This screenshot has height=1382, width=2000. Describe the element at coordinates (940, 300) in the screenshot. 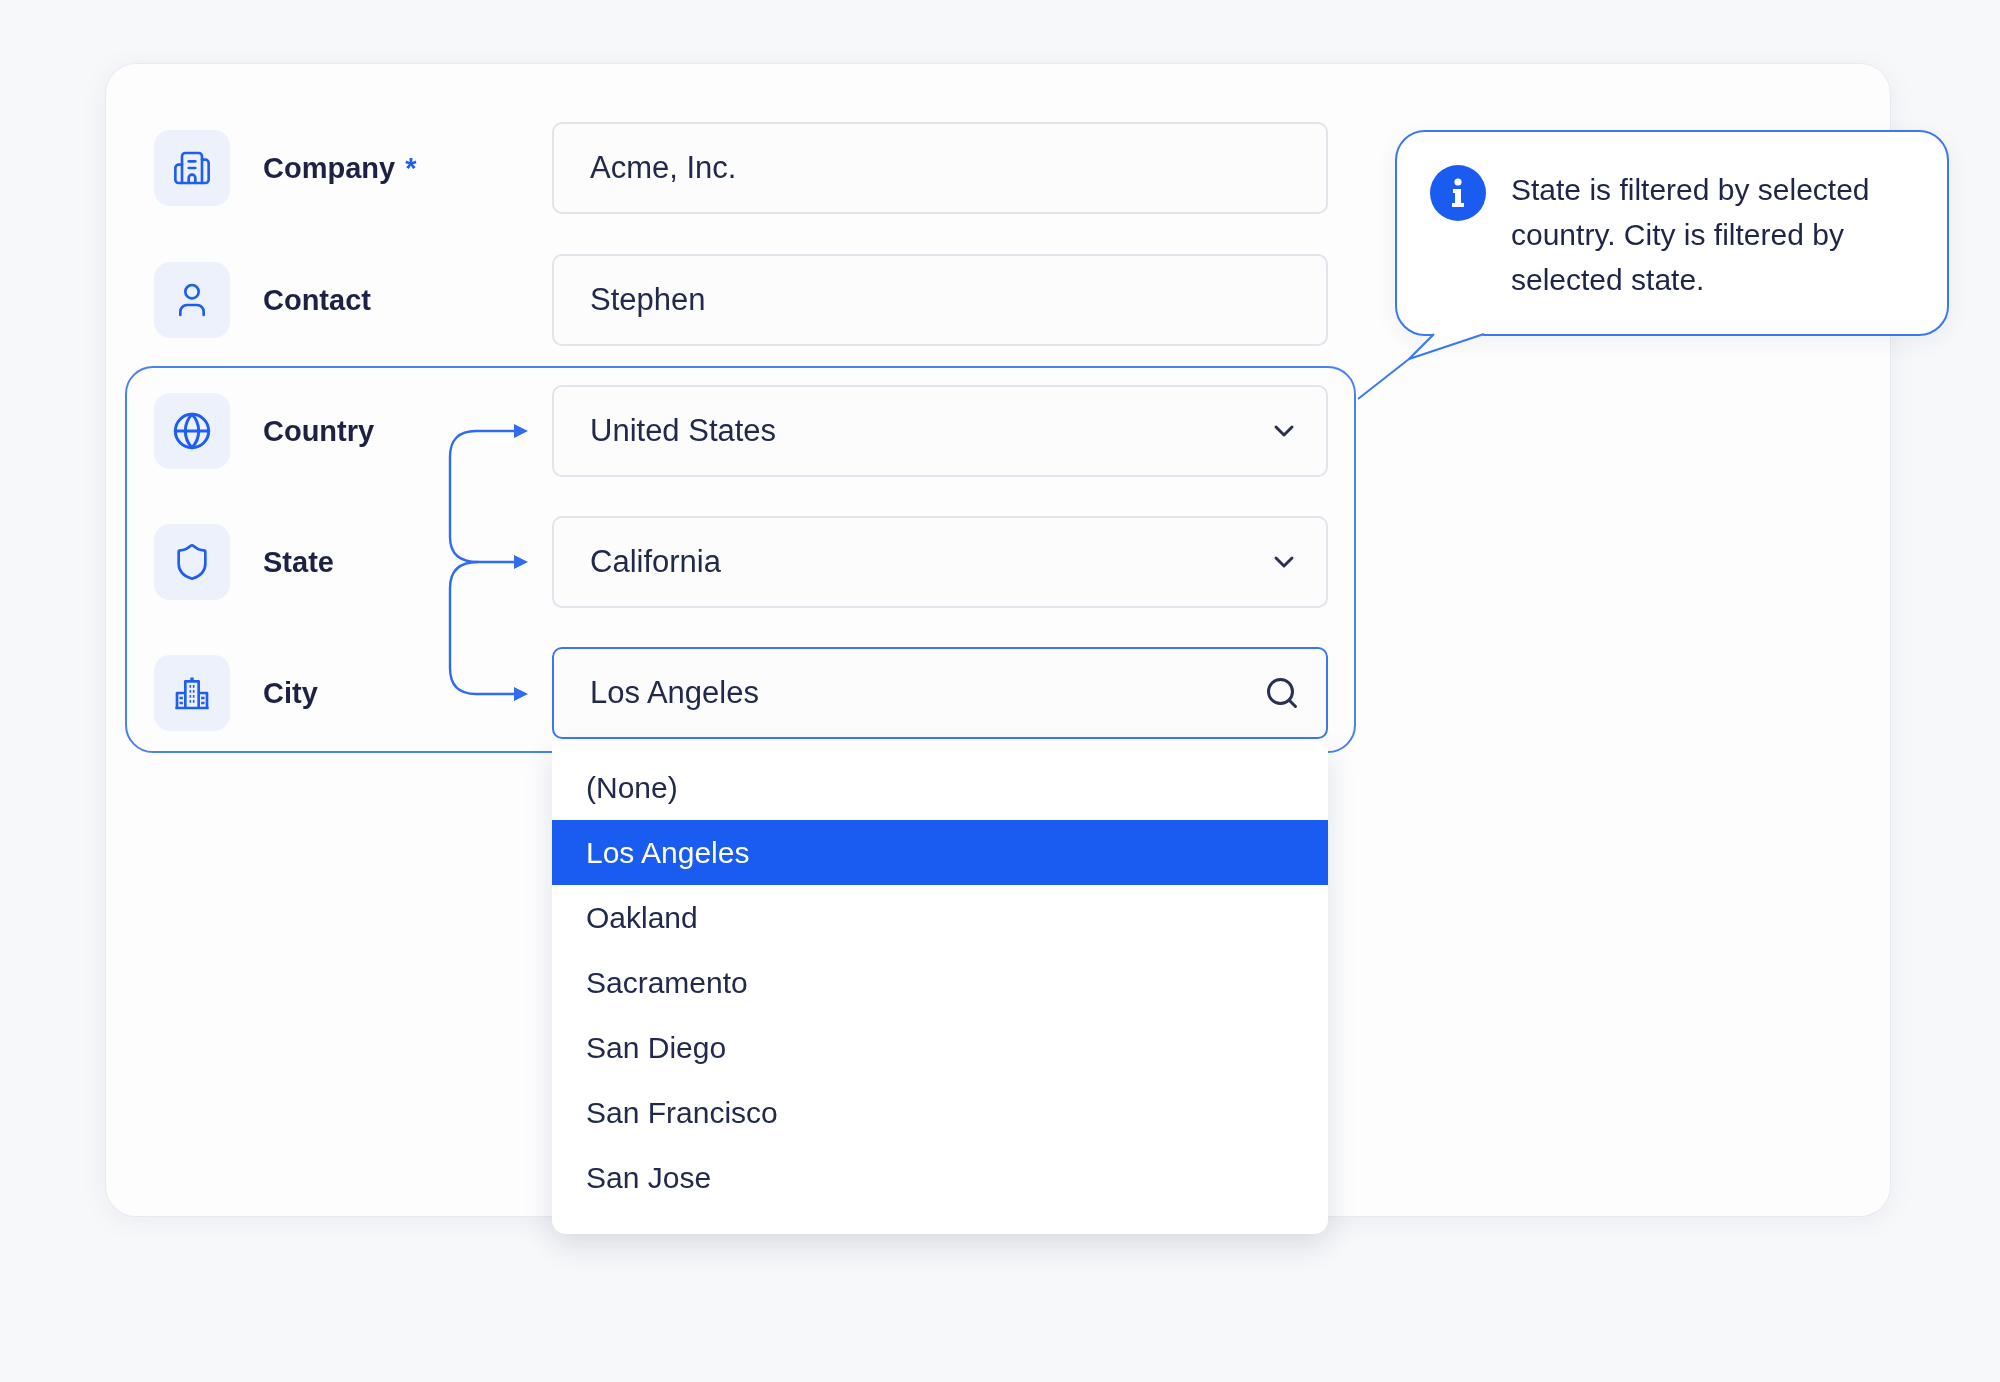

I see `text-field: Stephen` at that location.